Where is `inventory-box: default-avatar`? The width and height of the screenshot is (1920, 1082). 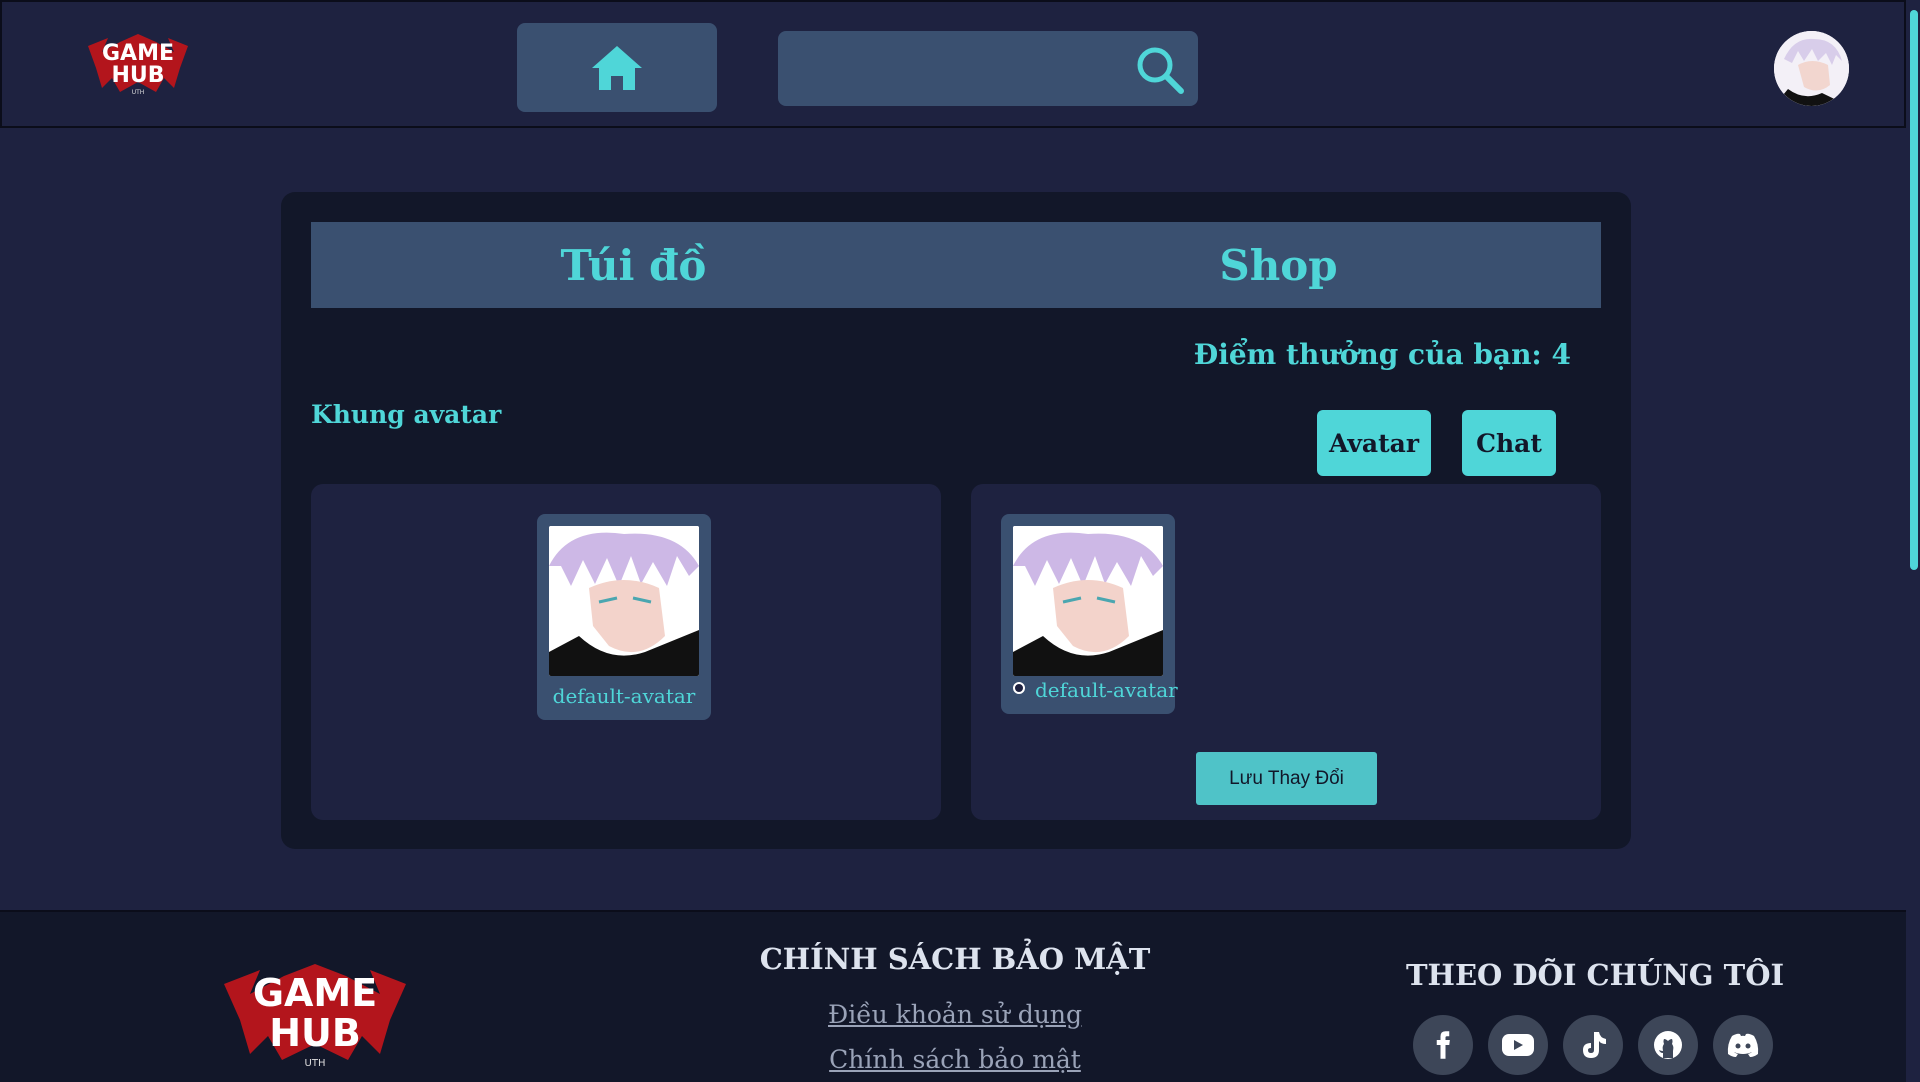
inventory-box: default-avatar is located at coordinates (626, 652).